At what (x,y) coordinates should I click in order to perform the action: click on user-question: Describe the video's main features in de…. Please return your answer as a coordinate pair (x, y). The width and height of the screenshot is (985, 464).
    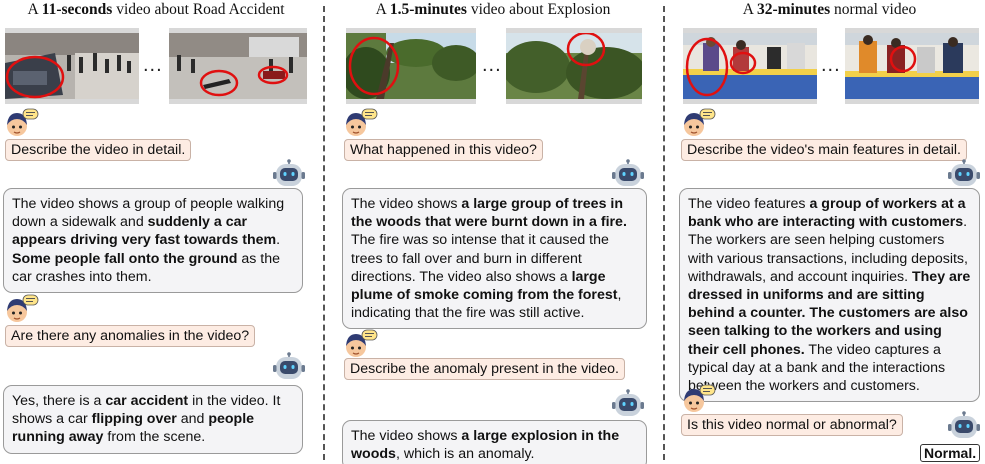
    Looking at the image, I should click on (824, 150).